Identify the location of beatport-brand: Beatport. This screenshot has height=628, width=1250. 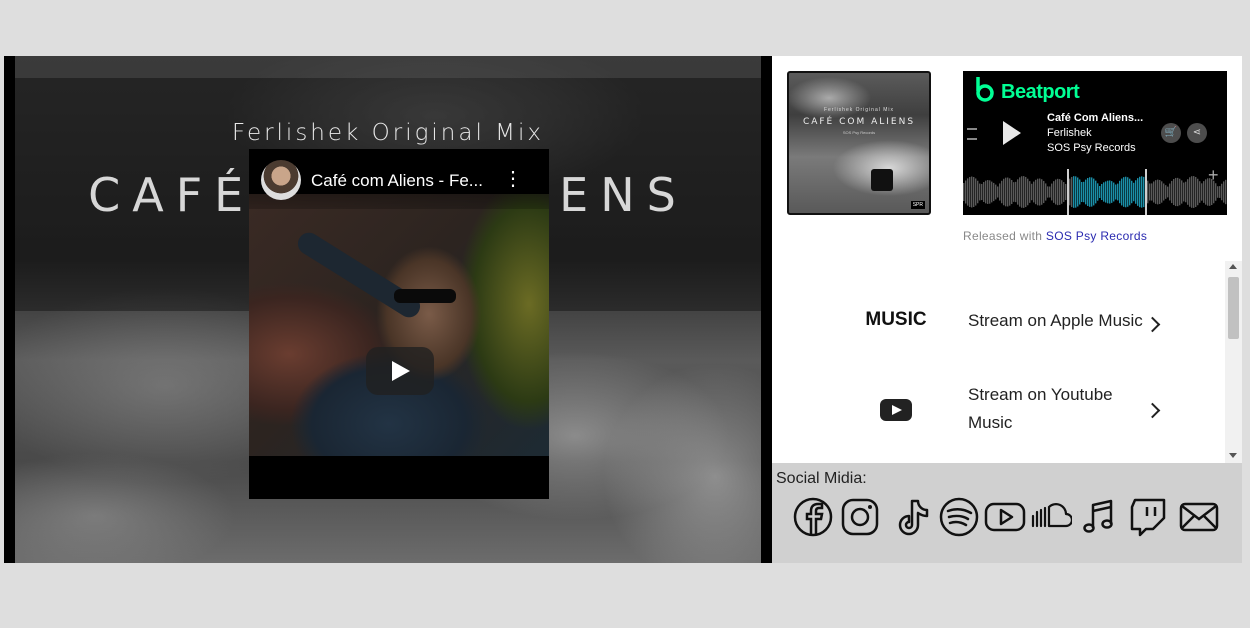
(1040, 92).